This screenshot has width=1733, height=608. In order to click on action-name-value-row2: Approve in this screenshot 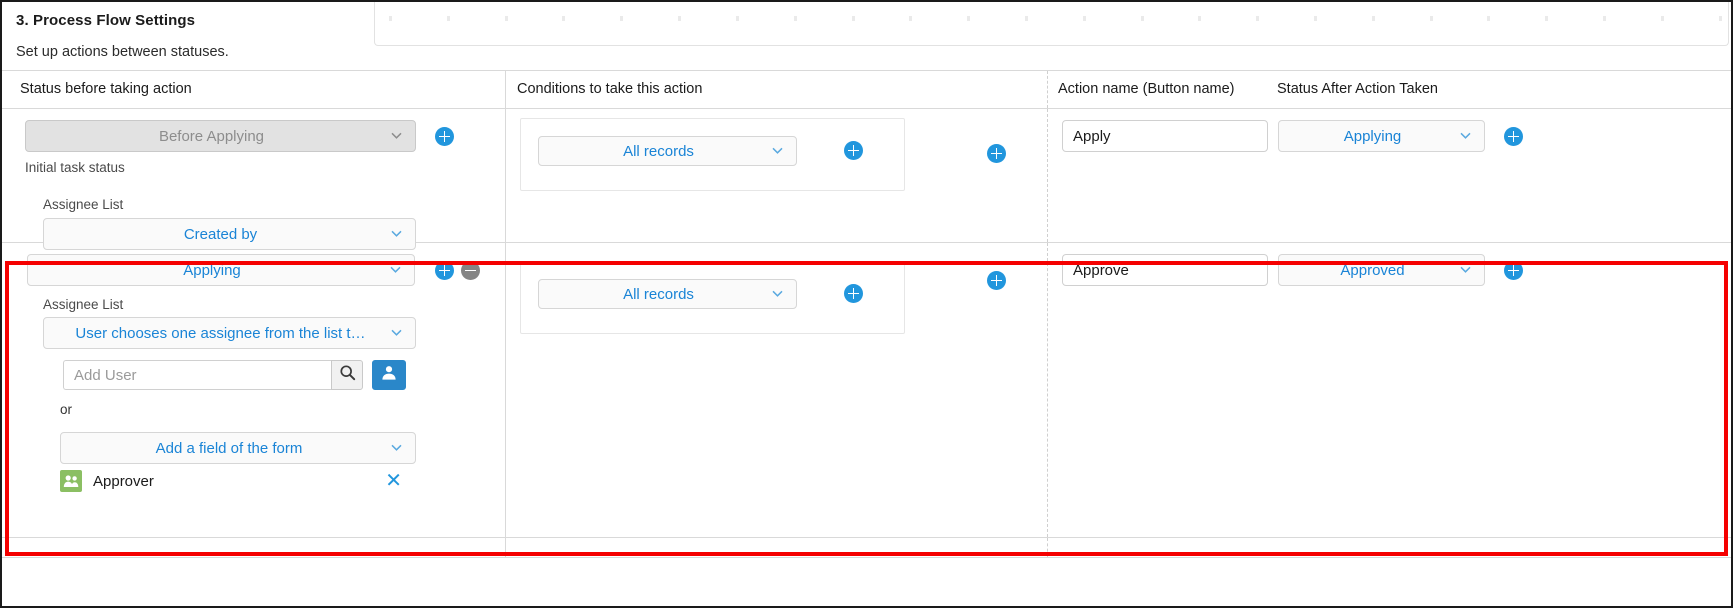, I will do `click(1101, 270)`.